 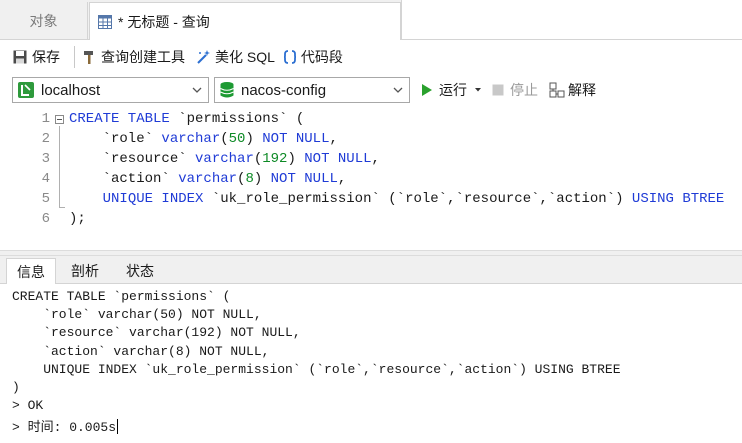 I want to click on fold-toggle-icon, so click(x=59, y=119).